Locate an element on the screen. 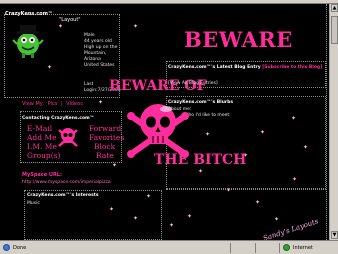 Image resolution: width=338 pixels, height=254 pixels. profile-country: United States is located at coordinates (99, 65).